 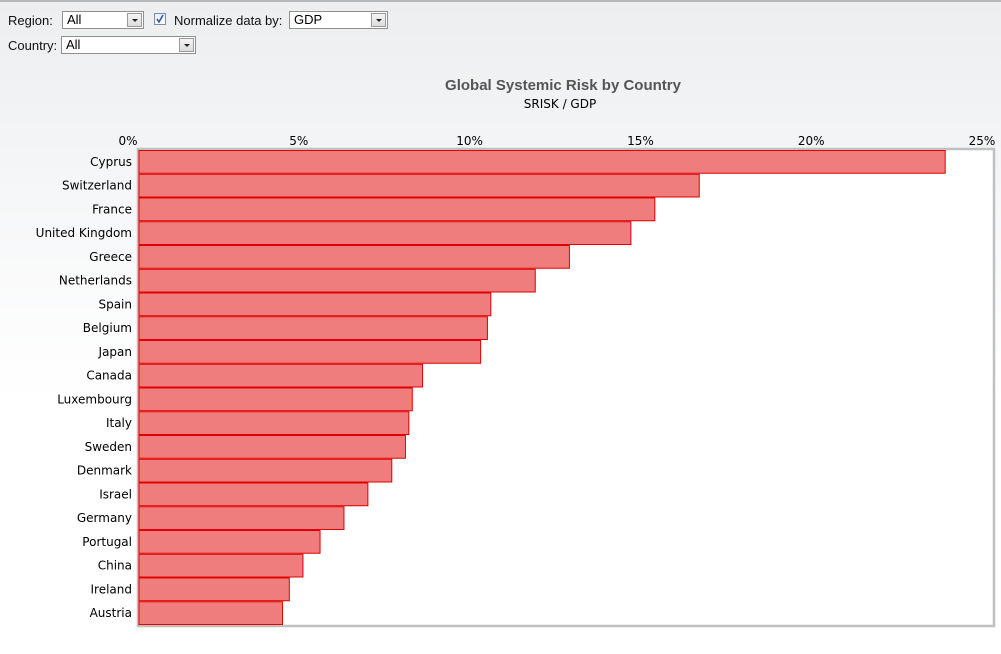 I want to click on bar-belgium, so click(x=313, y=328).